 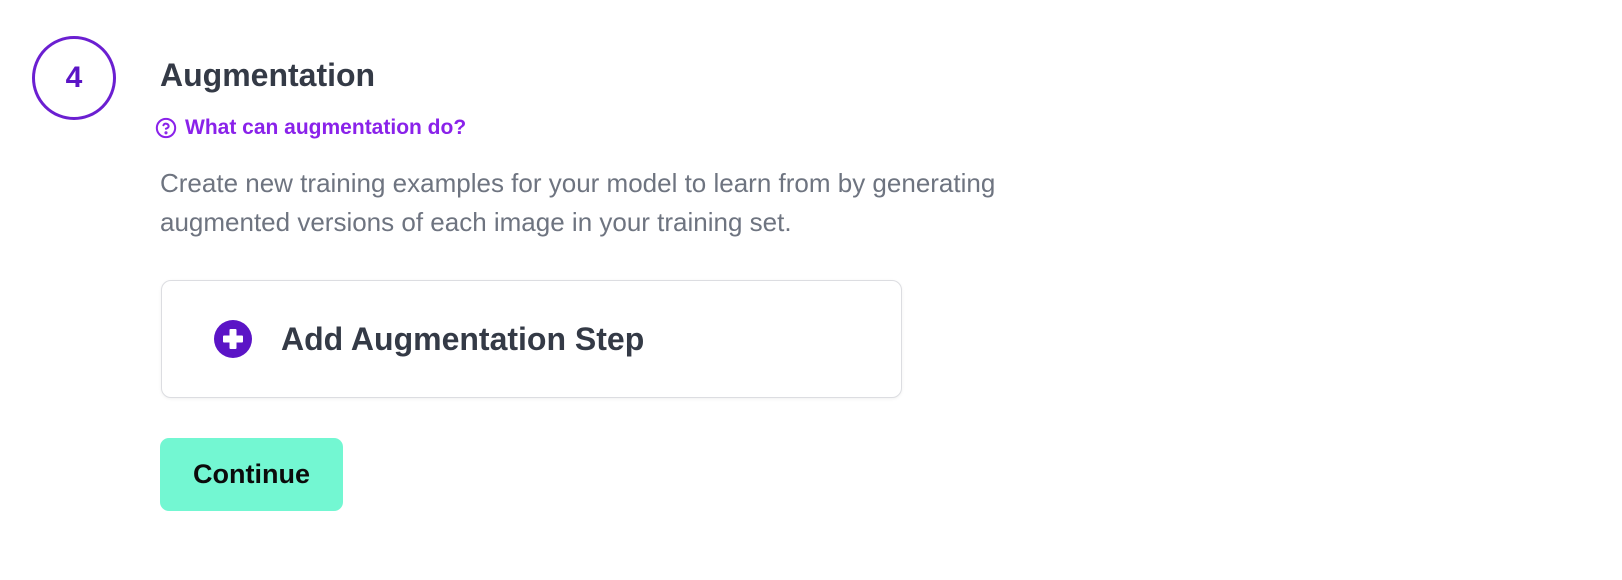 What do you see at coordinates (463, 338) in the screenshot?
I see `add-augmentation-step-label: Add Augmentation Step` at bounding box center [463, 338].